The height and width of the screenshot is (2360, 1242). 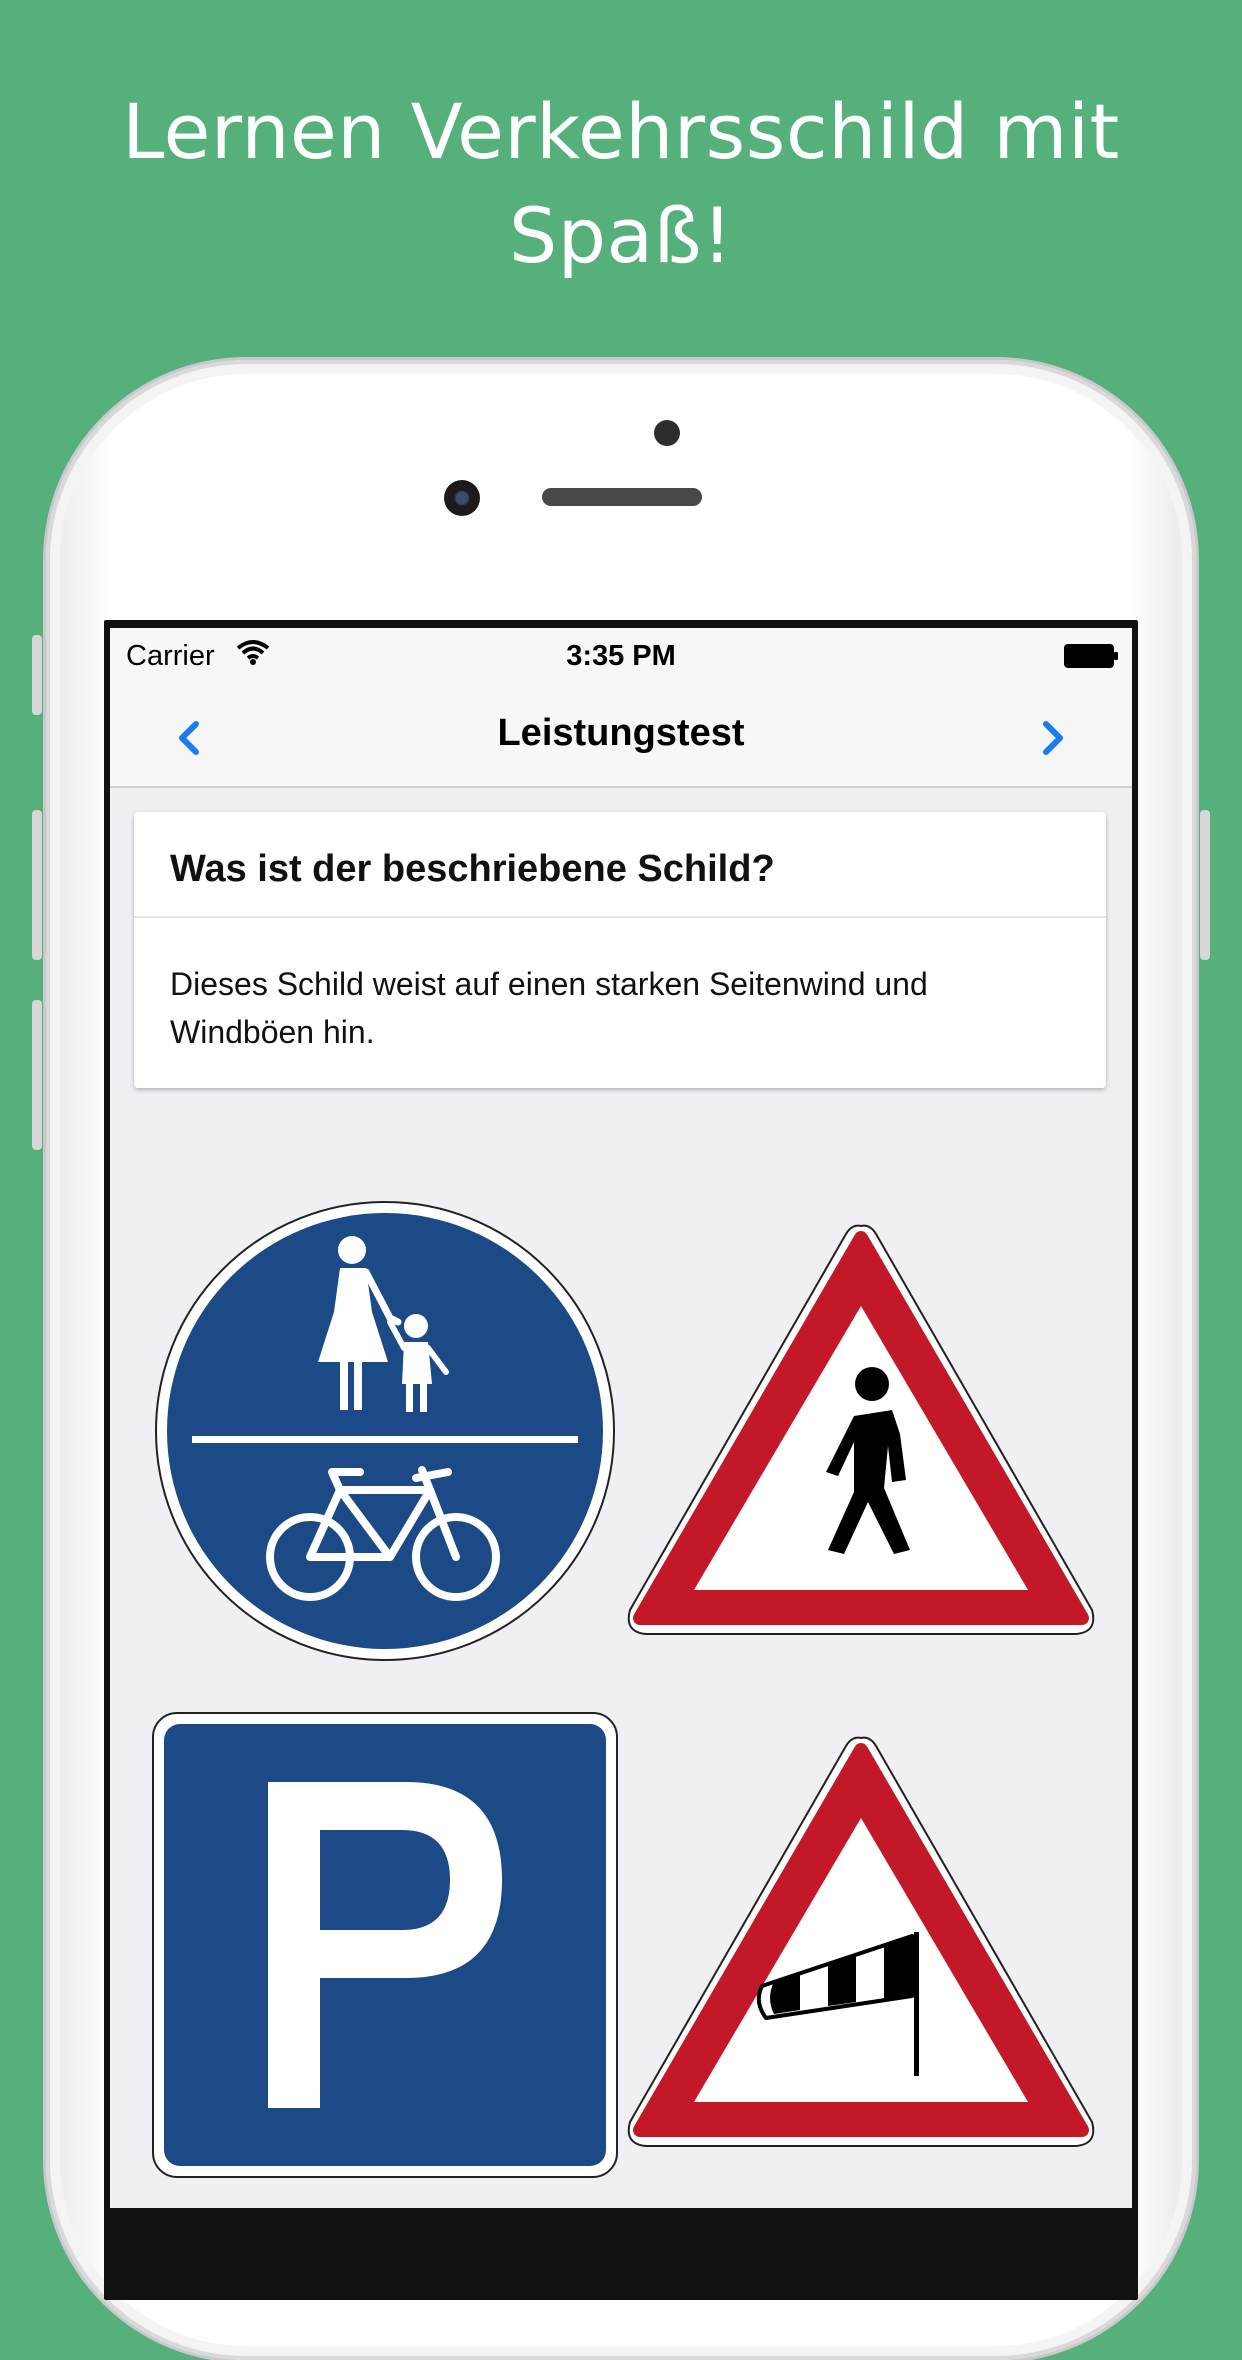 What do you see at coordinates (667, 433) in the screenshot?
I see `proximity-sensor` at bounding box center [667, 433].